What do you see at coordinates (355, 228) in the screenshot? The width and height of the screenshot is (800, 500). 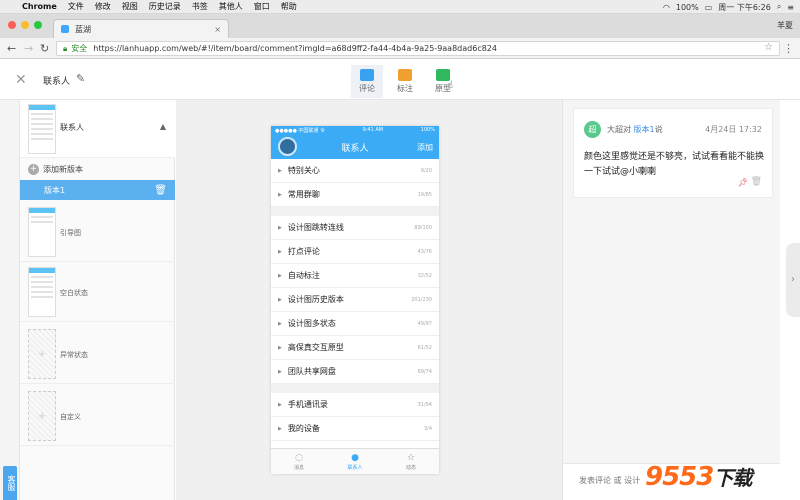 I see `contact-group-row: ▶ 设计图跳转连线 89/100` at bounding box center [355, 228].